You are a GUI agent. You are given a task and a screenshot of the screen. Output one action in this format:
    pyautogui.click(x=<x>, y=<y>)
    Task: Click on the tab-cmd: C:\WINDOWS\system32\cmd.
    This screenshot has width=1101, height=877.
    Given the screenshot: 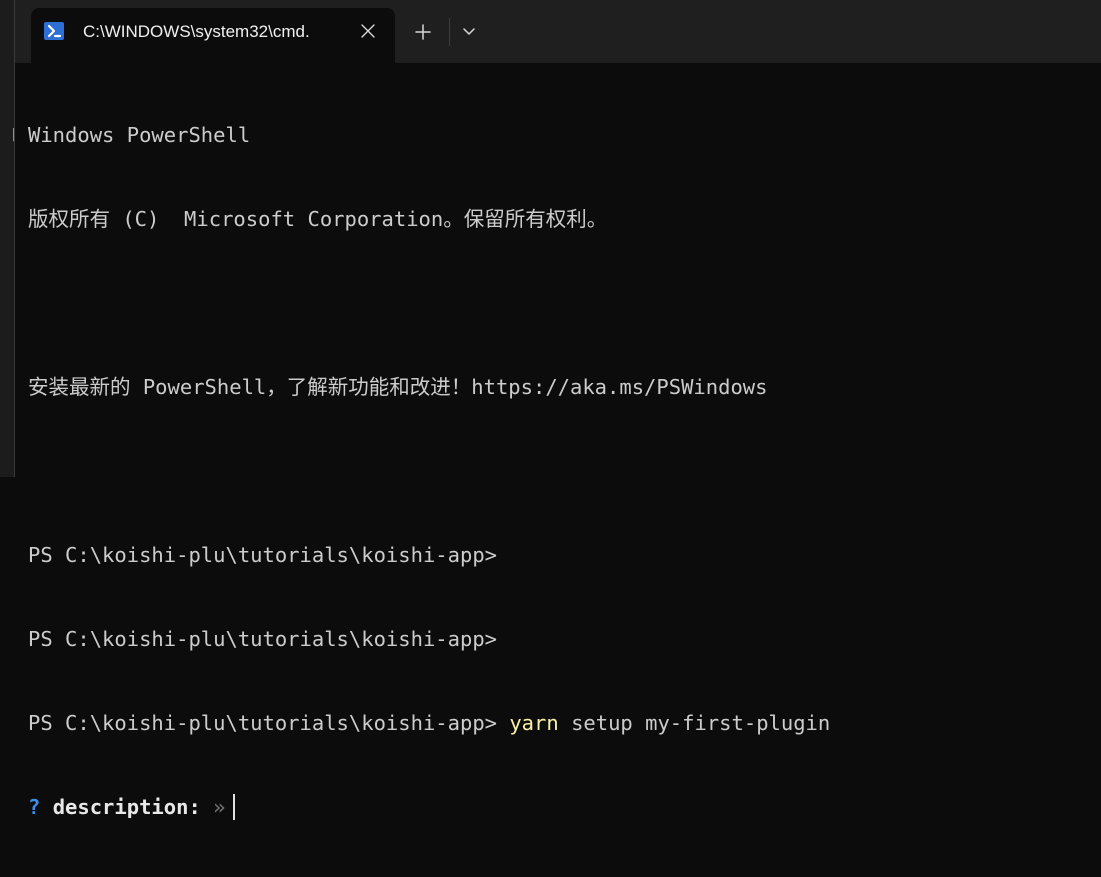 What is the action you would take?
    pyautogui.click(x=213, y=31)
    